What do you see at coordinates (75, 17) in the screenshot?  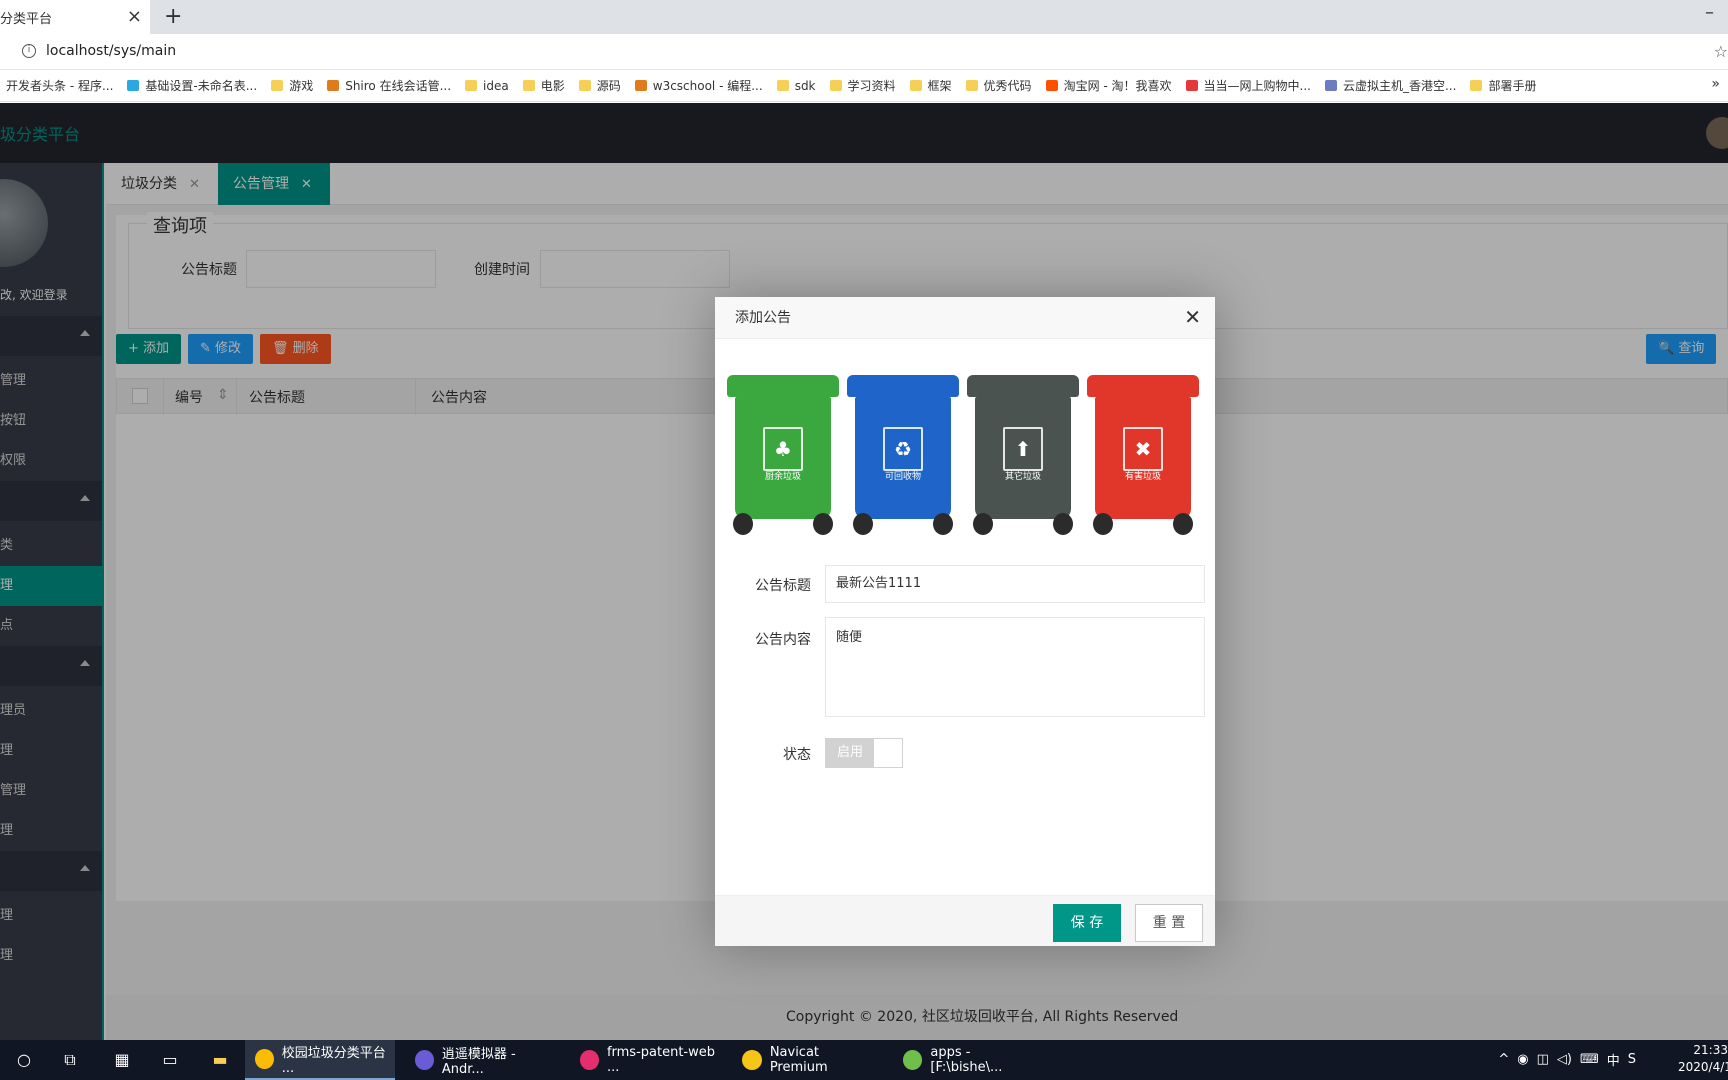 I see `browser-tab: 分类平台 ×` at bounding box center [75, 17].